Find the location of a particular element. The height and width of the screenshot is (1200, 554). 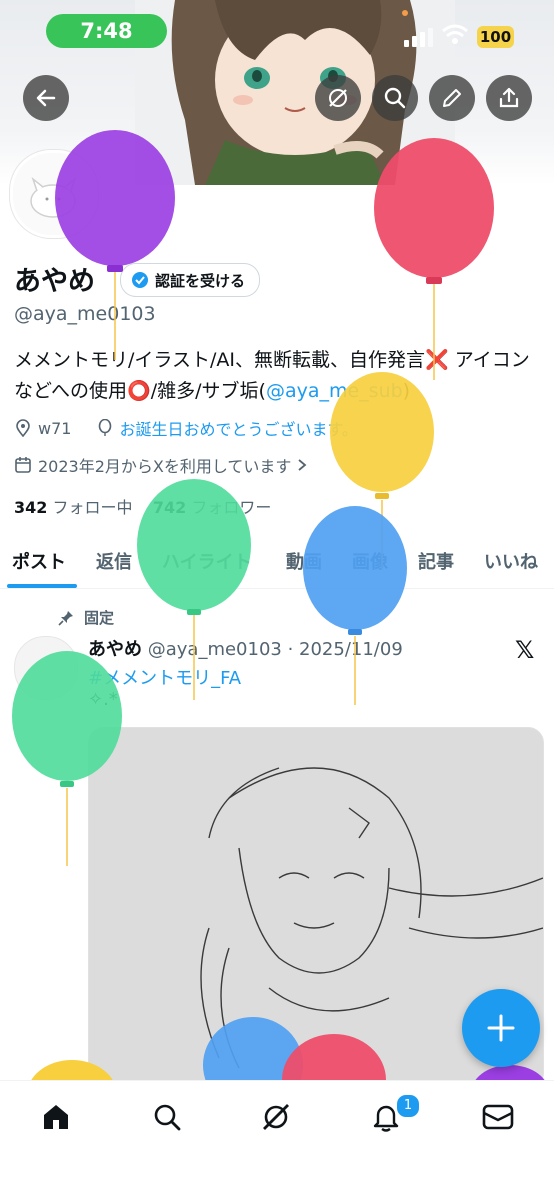

bio-end: ) is located at coordinates (406, 391).